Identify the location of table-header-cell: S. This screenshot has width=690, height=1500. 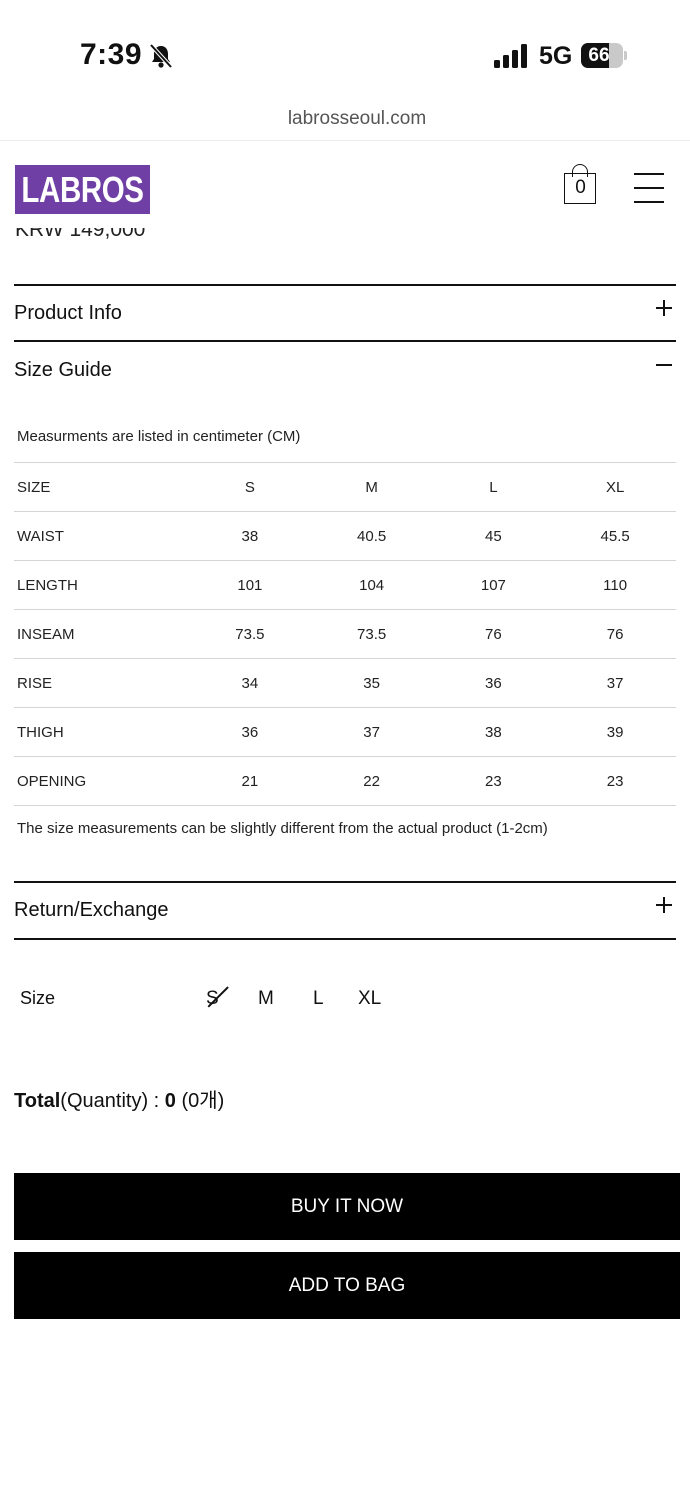
(250, 487).